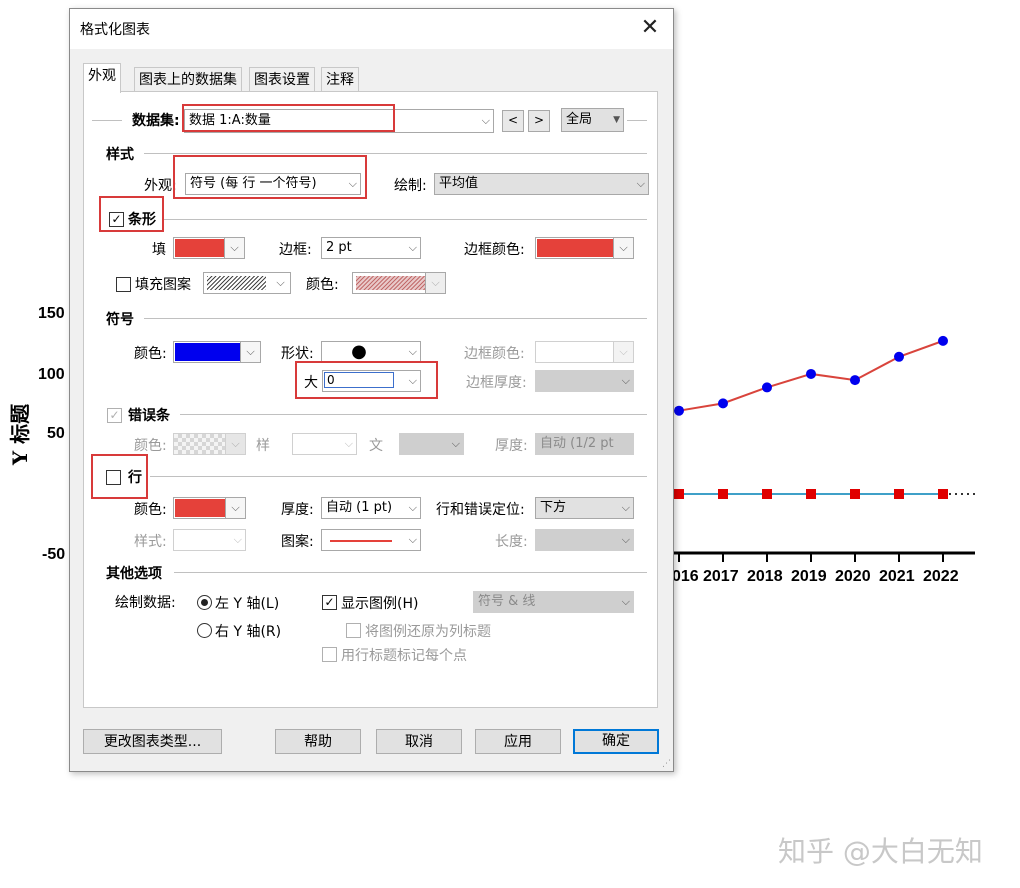 Image resolution: width=1020 pixels, height=888 pixels. I want to click on filled-circle-icon: ●, so click(359, 351).